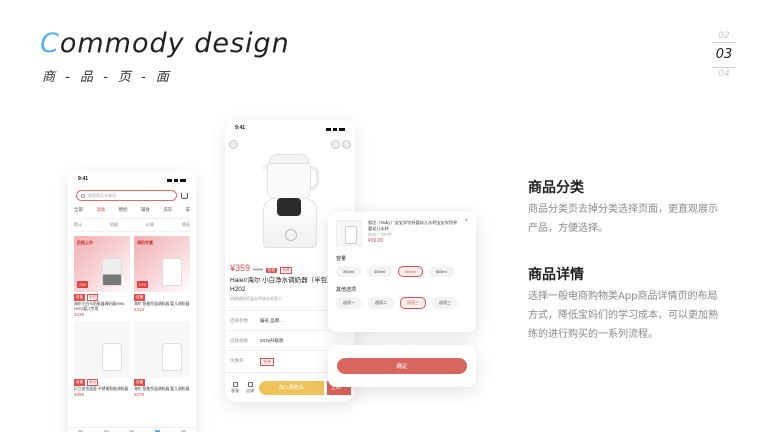  Describe the element at coordinates (235, 384) in the screenshot. I see `service-icon` at that location.